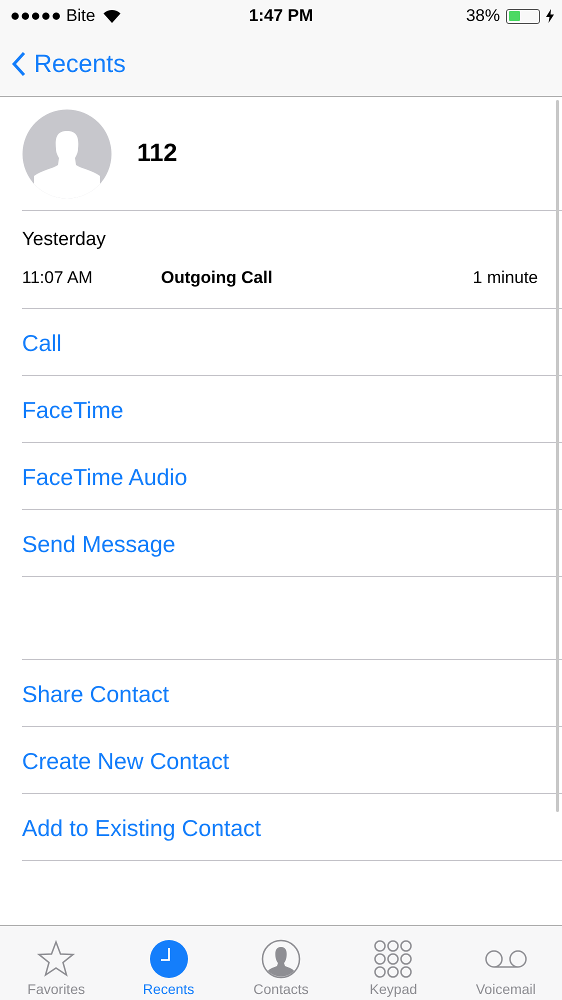 This screenshot has width=562, height=1000. I want to click on tab-item: Recents, so click(168, 963).